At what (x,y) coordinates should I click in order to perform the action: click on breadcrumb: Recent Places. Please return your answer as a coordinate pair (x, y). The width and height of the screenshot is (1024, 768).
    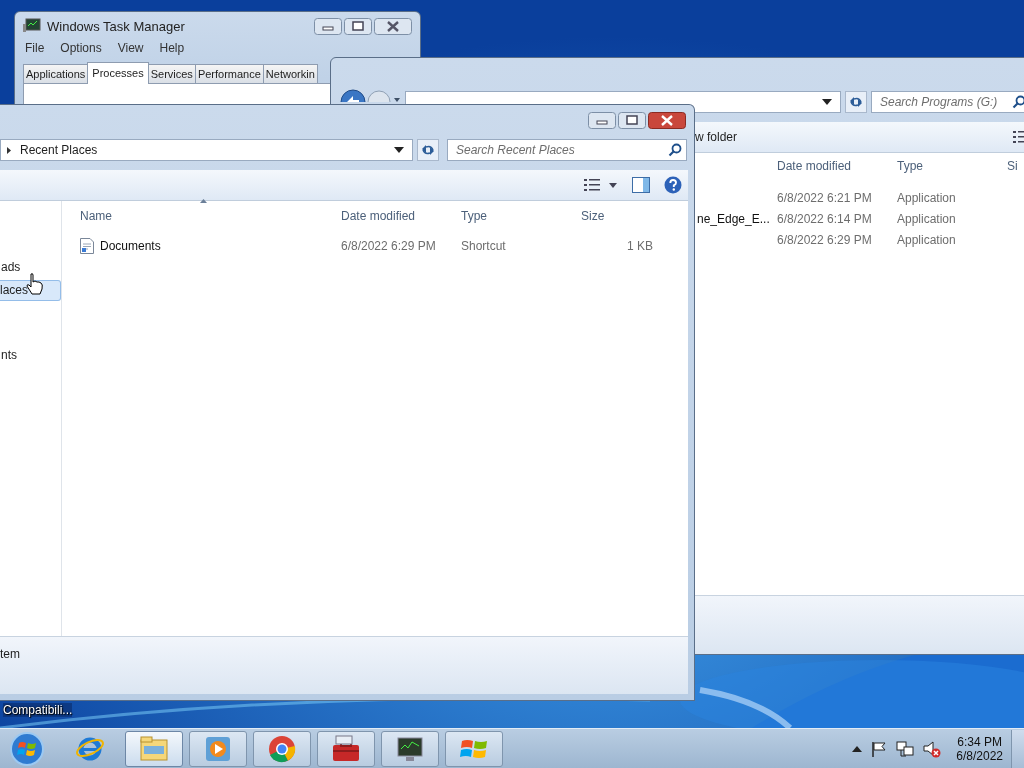
    Looking at the image, I should click on (59, 150).